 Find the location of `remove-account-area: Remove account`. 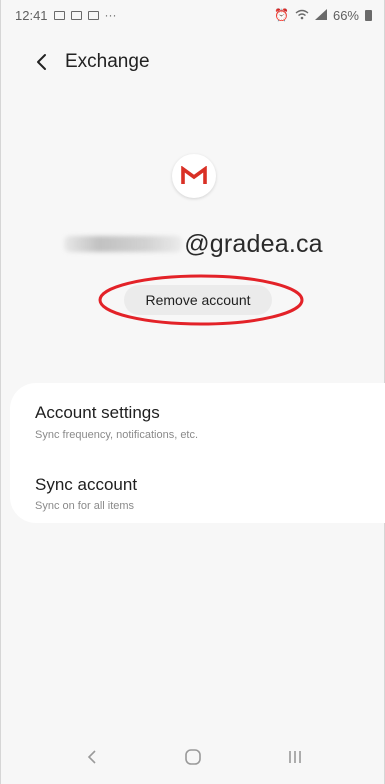

remove-account-area: Remove account is located at coordinates (201, 300).